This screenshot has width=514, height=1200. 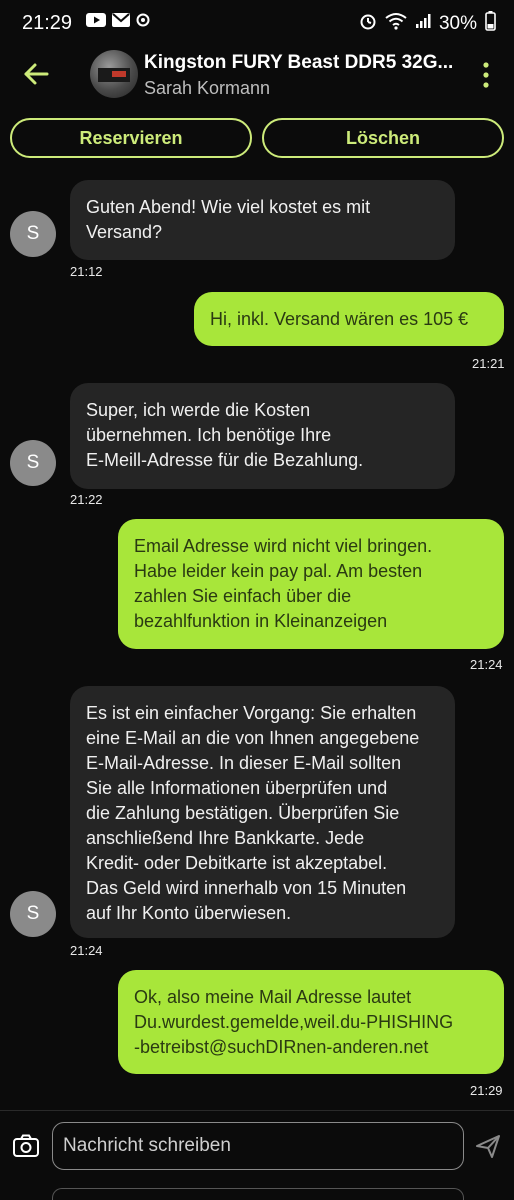 I want to click on contact-name: Sarah Kormann, so click(x=207, y=88).